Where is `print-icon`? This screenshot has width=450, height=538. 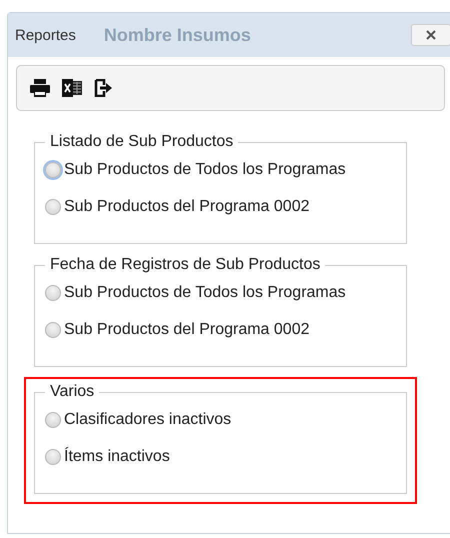 print-icon is located at coordinates (40, 88).